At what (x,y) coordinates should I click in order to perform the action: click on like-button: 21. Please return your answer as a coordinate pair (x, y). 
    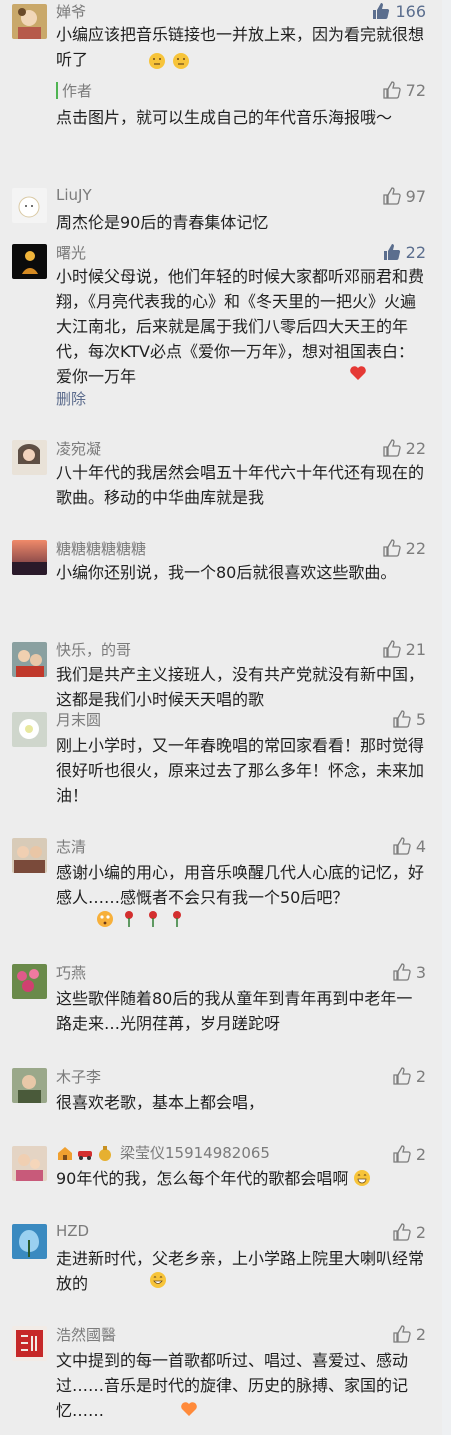
    Looking at the image, I should click on (404, 649).